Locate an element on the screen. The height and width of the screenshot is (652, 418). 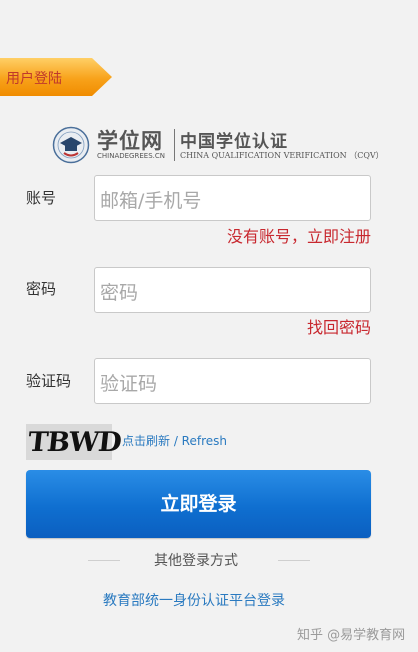
captcha-refresh-link: 点击刷新 / Refresh is located at coordinates (174, 440).